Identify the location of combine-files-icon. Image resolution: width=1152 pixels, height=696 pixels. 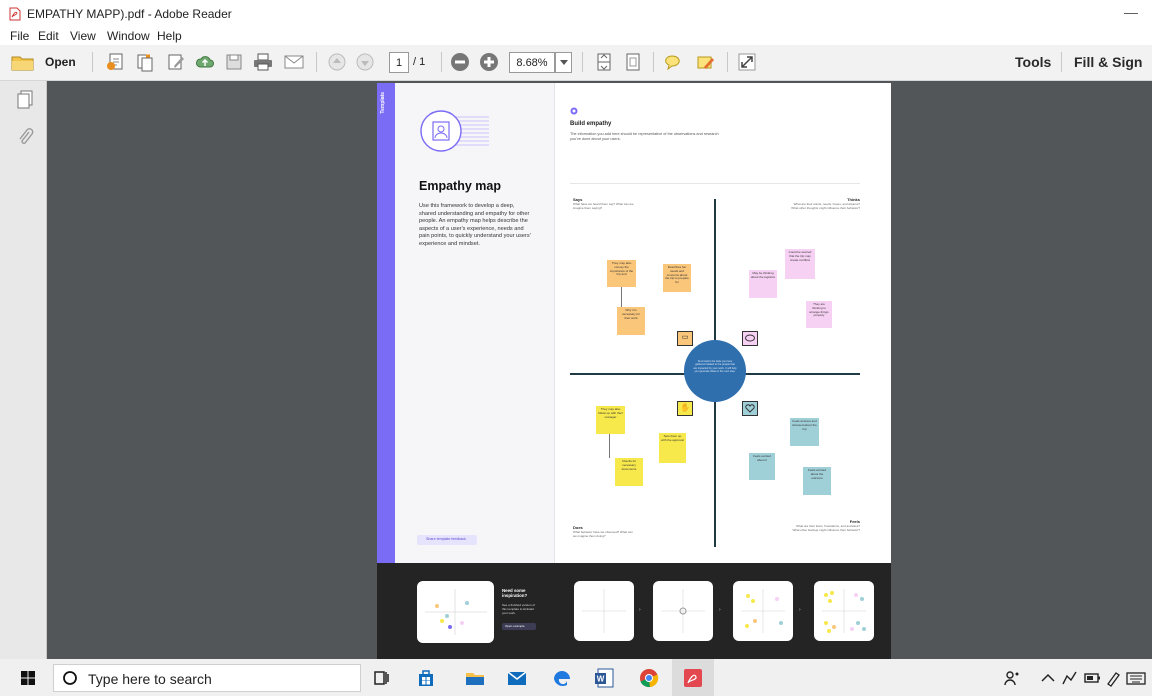
(145, 63).